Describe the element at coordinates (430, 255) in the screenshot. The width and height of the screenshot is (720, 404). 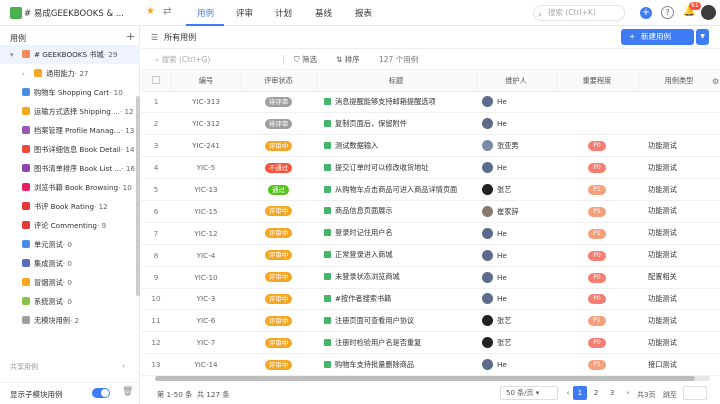
I see `table-row: 8YIC-4评审中正常登录进入商城HeP0功能测试` at that location.